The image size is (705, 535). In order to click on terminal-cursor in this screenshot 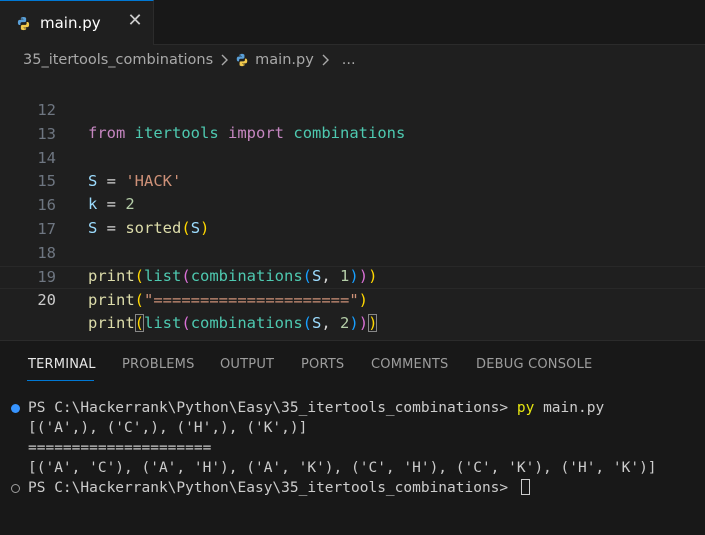, I will do `click(525, 487)`.